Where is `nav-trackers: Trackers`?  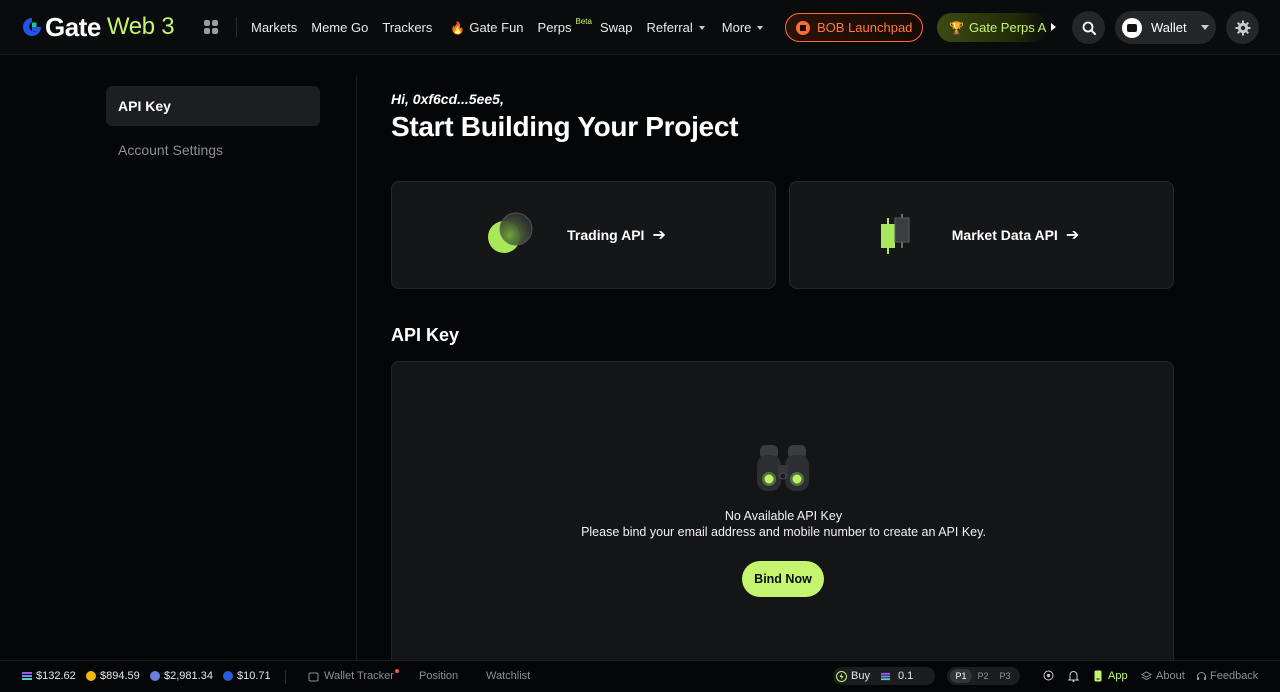
nav-trackers: Trackers is located at coordinates (407, 27).